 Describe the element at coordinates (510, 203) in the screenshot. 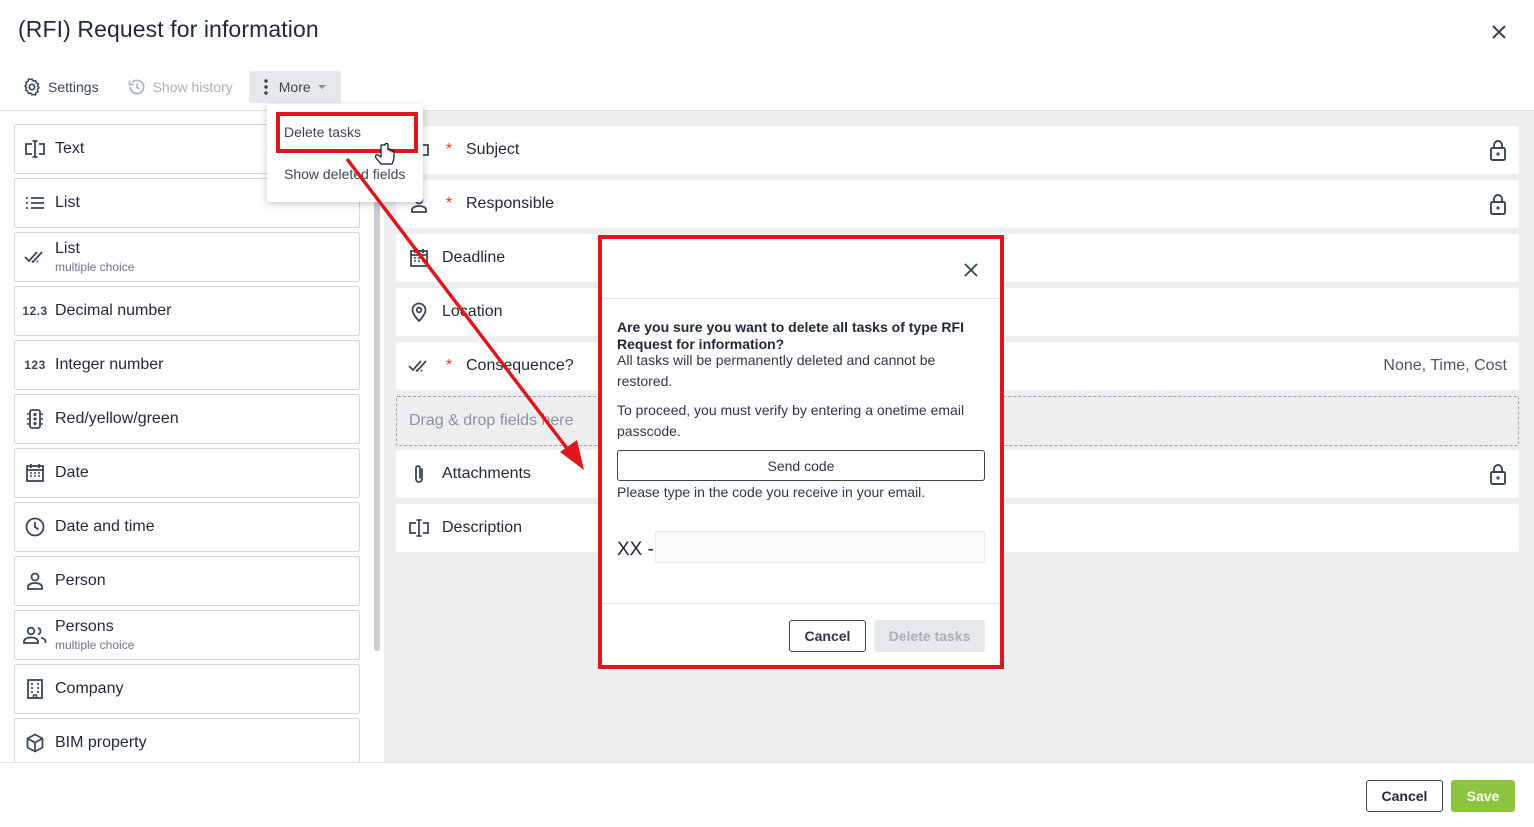

I see `field-label: Responsible` at that location.